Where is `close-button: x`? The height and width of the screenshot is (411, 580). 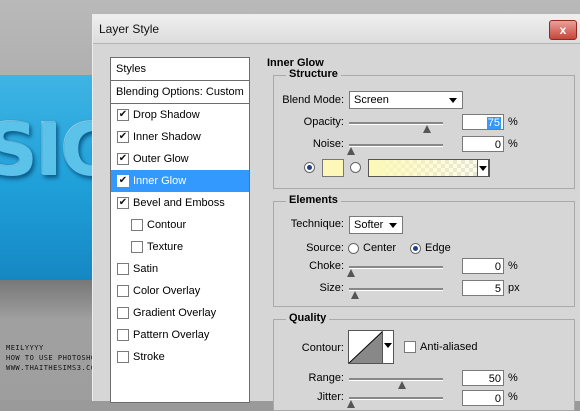 close-button: x is located at coordinates (563, 30).